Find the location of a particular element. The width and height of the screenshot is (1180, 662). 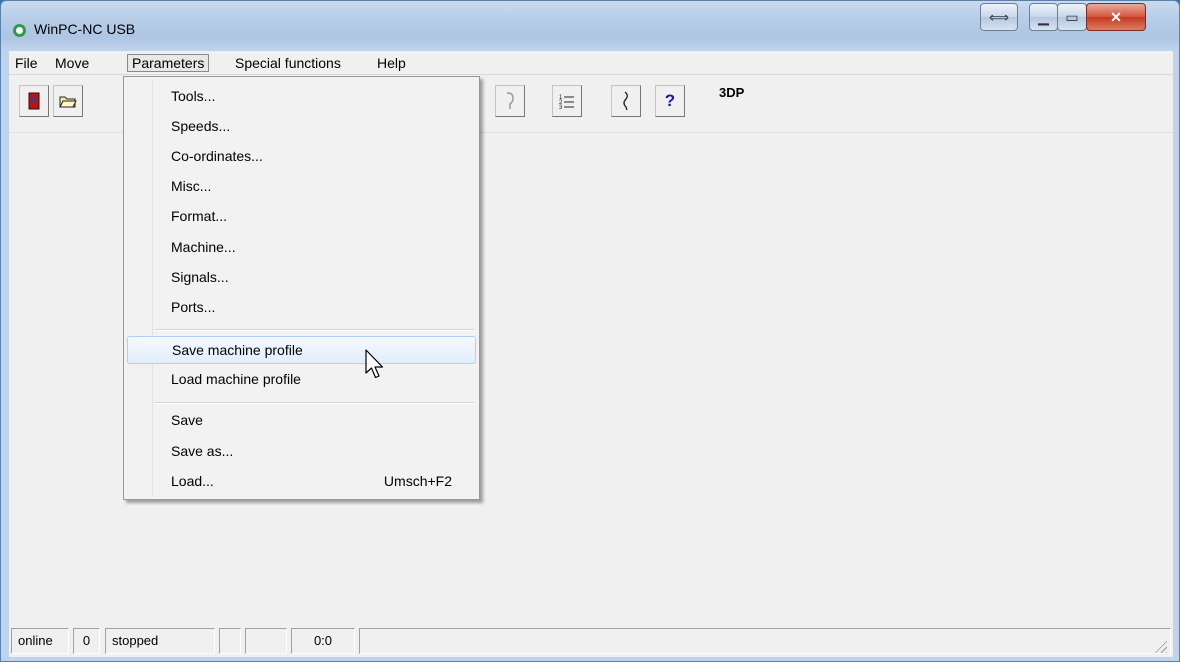

menu-file: File is located at coordinates (26, 63).